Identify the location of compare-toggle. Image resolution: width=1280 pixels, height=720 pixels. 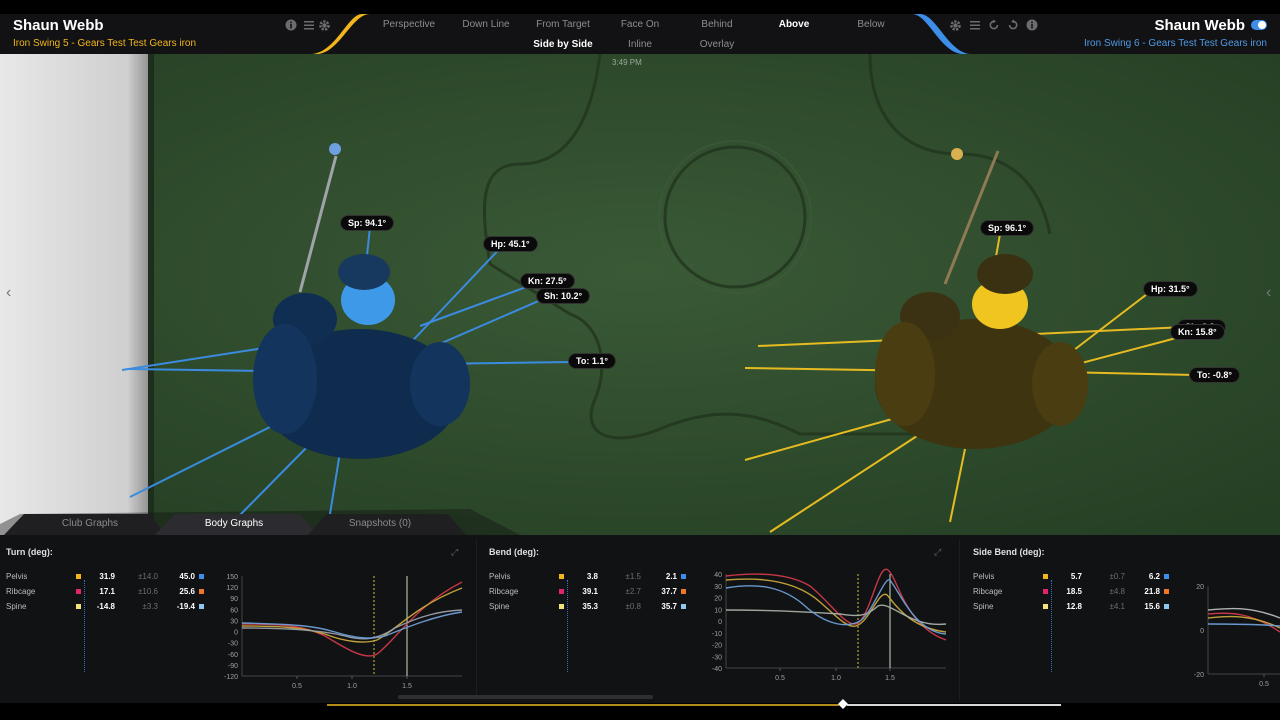
(1259, 25).